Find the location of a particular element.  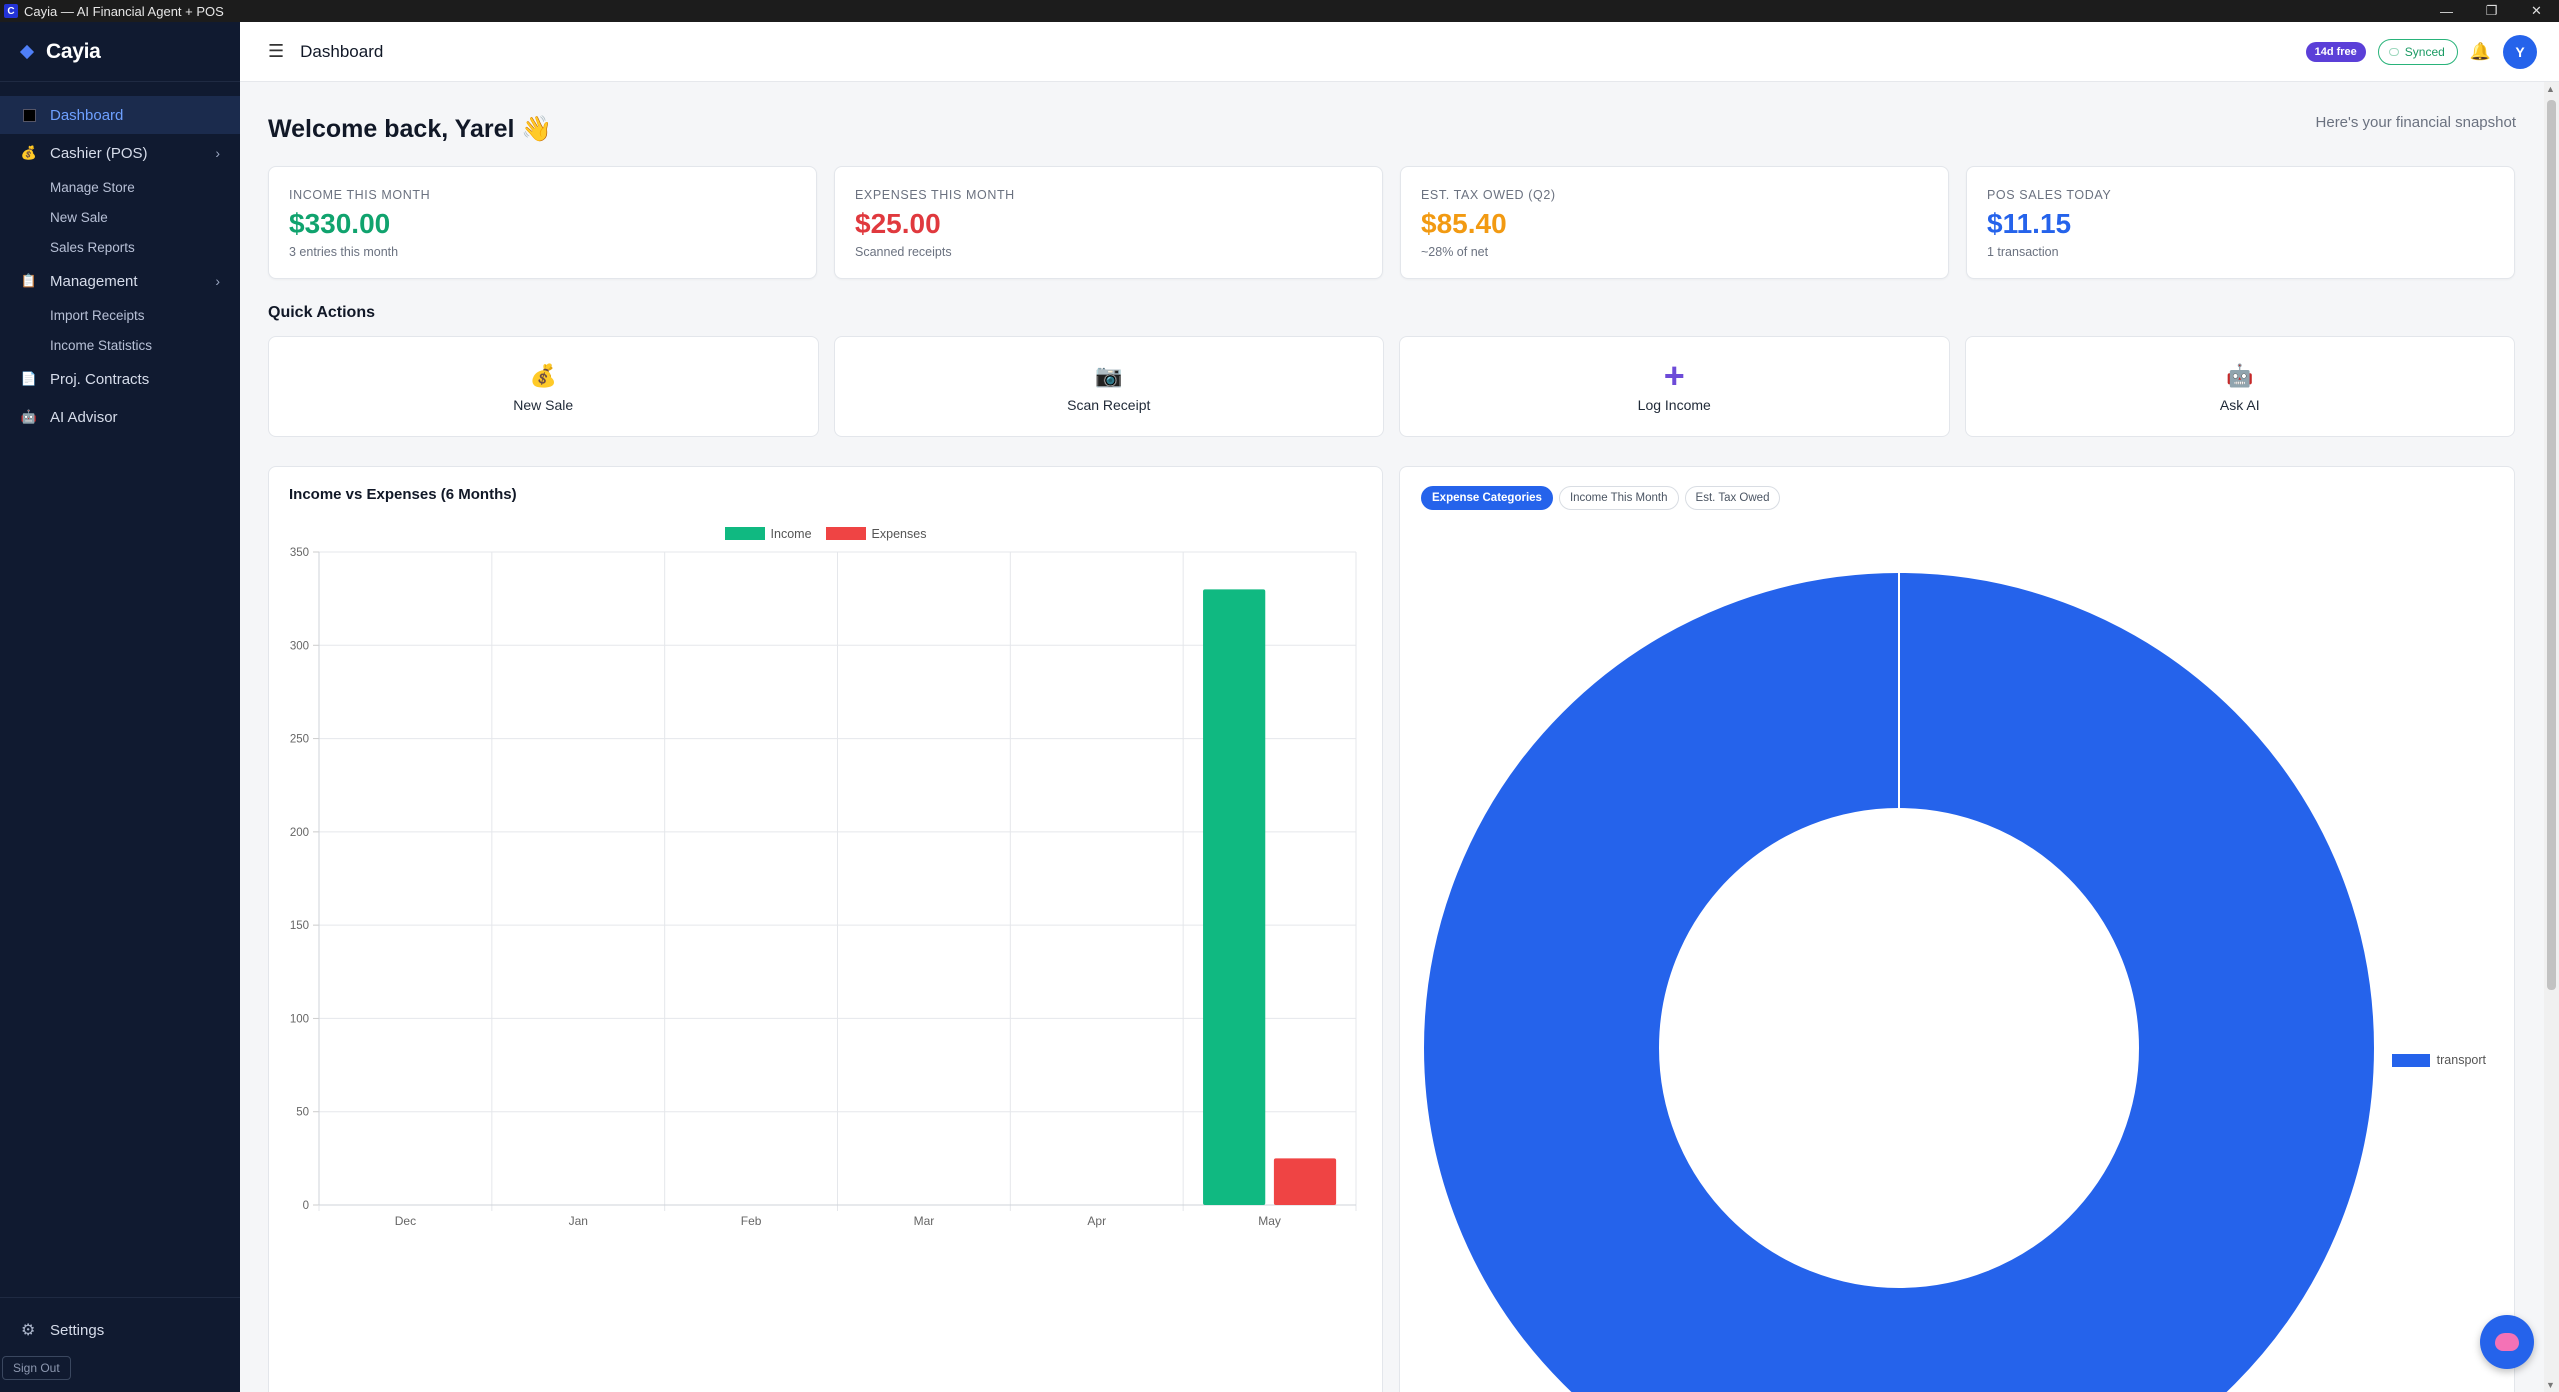

close-icon: ✕ is located at coordinates (2536, 11).